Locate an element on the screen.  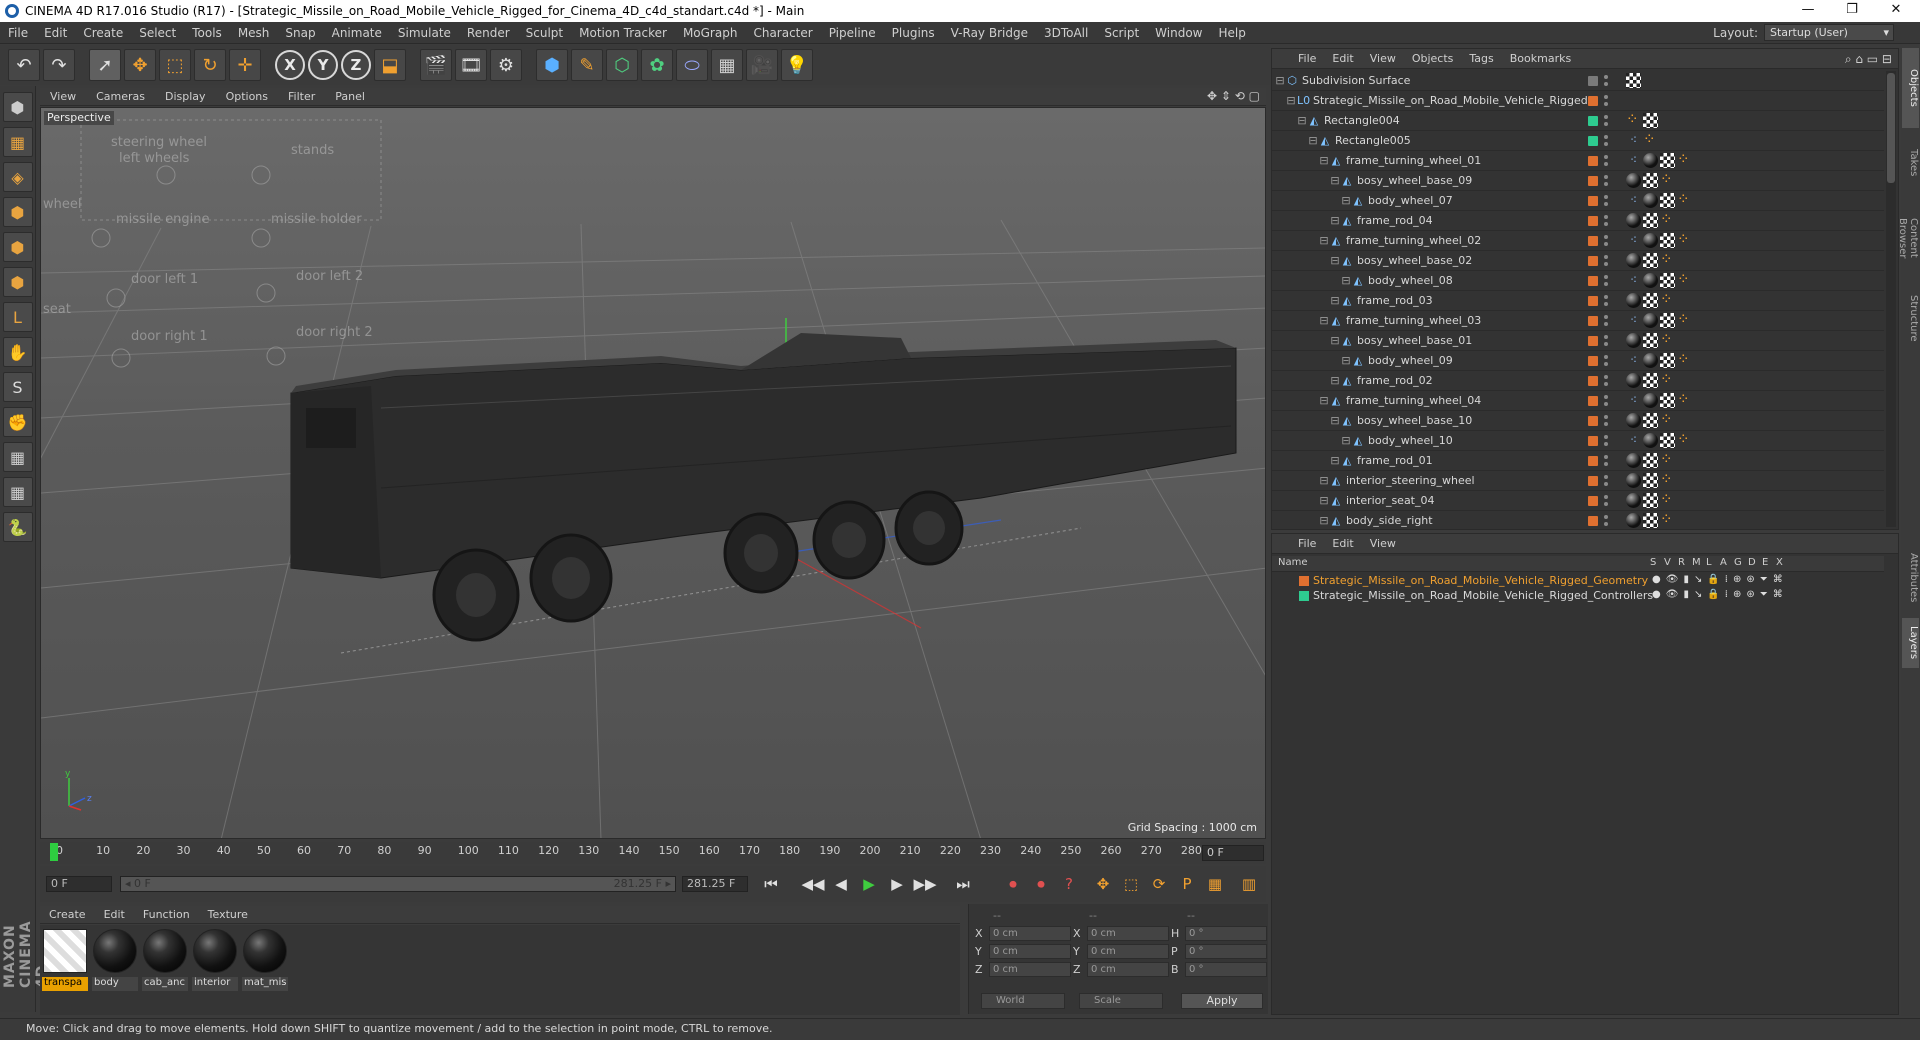
layer-column-header: Name is located at coordinates (1293, 562).